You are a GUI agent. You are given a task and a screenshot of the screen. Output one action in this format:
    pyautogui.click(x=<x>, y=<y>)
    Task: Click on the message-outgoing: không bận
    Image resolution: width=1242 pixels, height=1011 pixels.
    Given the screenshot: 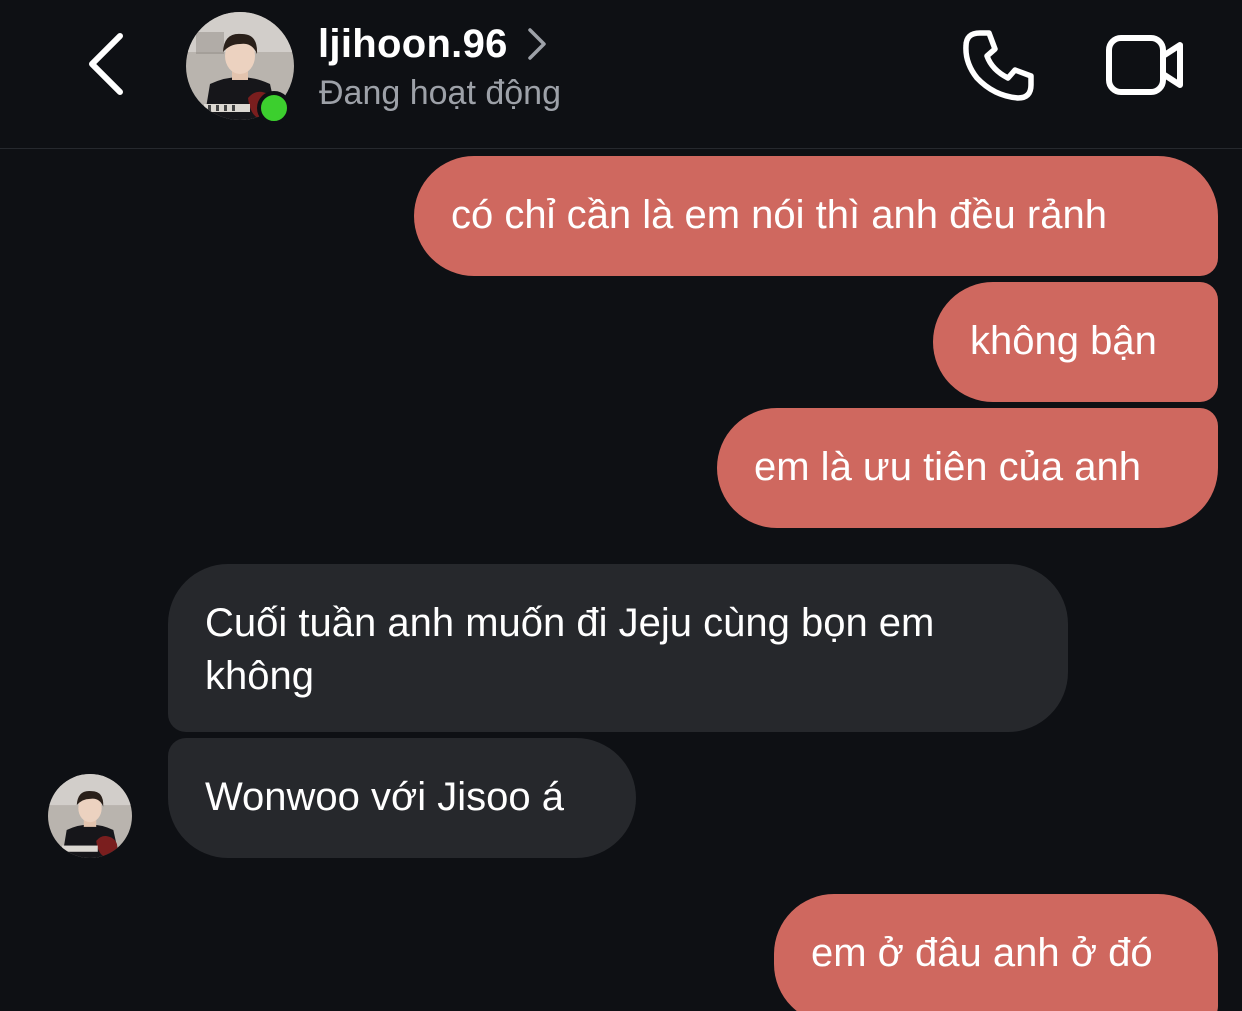 What is the action you would take?
    pyautogui.click(x=1075, y=342)
    